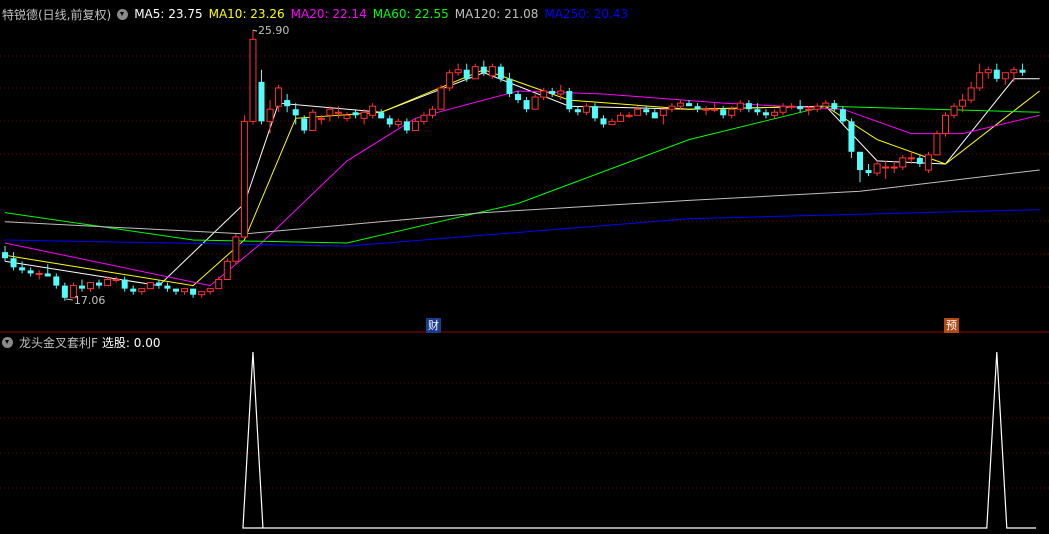 The image size is (1049, 534). I want to click on indicator-header: 龙头金叉套利F 选股: 0.00, so click(84, 342).